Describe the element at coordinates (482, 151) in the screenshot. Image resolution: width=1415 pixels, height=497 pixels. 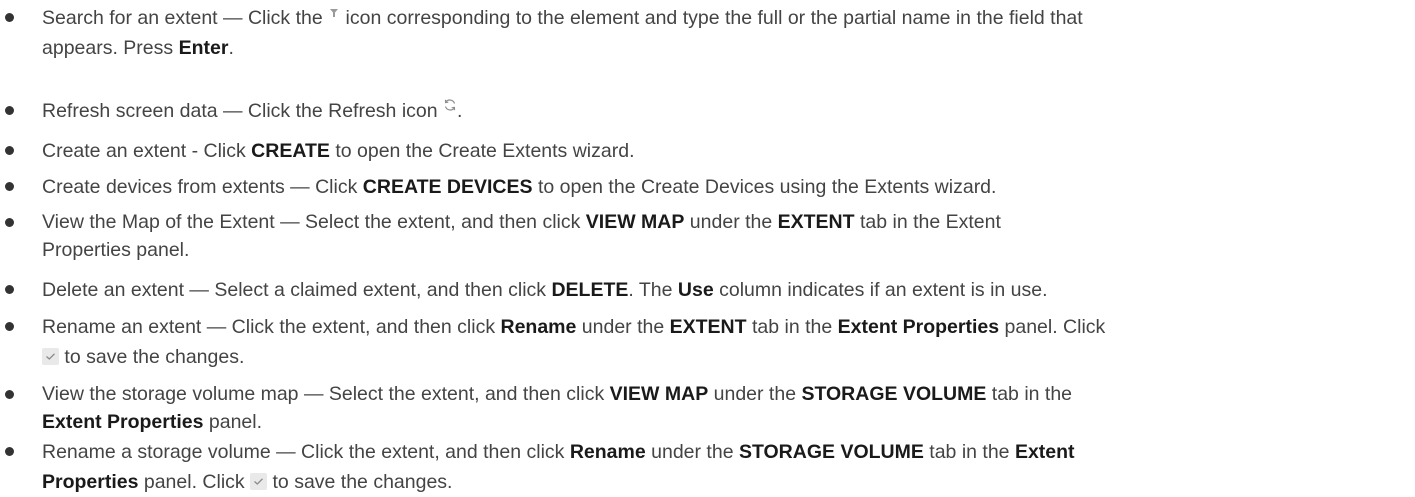
I see `item-text: to open the Create Extents wizard.` at that location.